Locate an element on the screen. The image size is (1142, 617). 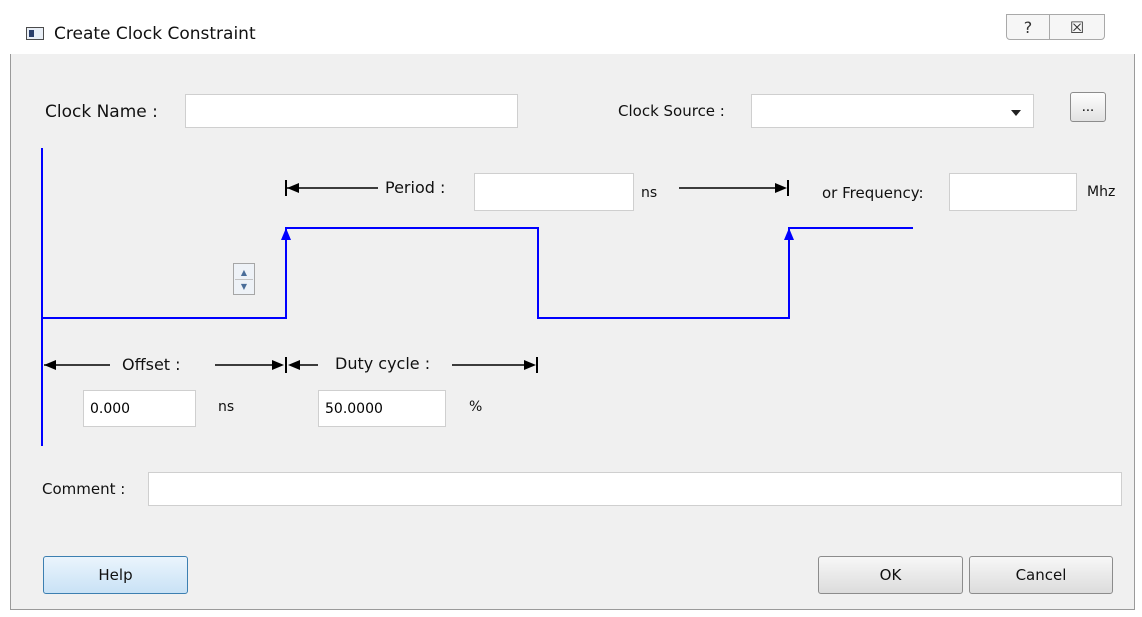
offset-arrow-right is located at coordinates (278, 365).